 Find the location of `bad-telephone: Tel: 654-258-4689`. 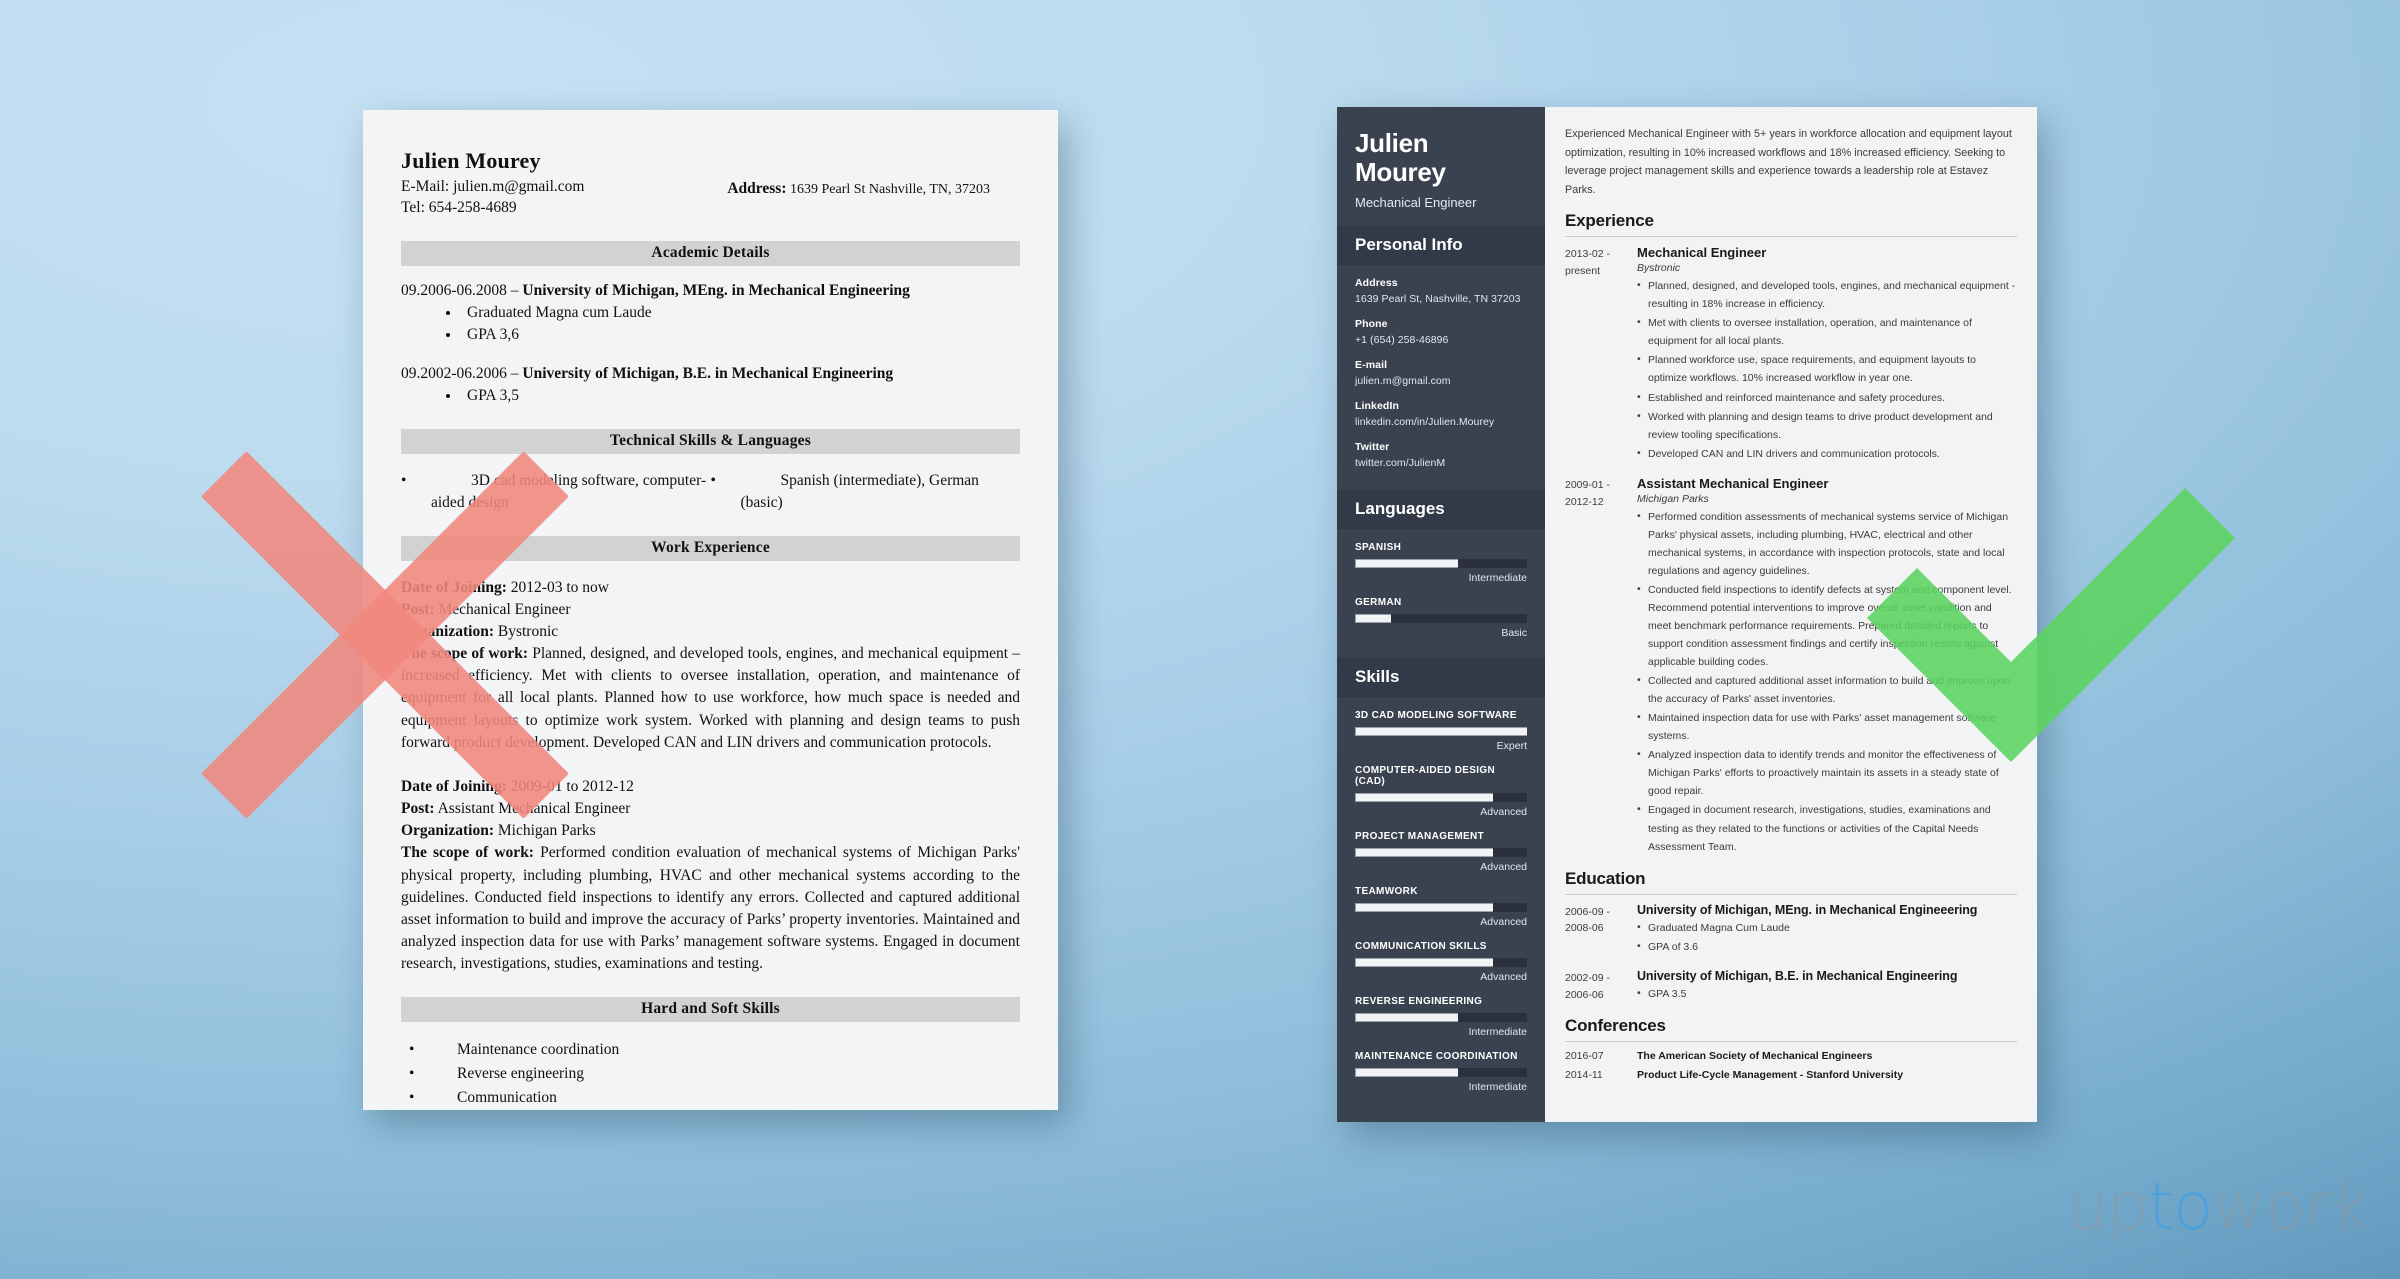

bad-telephone: Tel: 654-258-4689 is located at coordinates (459, 207).